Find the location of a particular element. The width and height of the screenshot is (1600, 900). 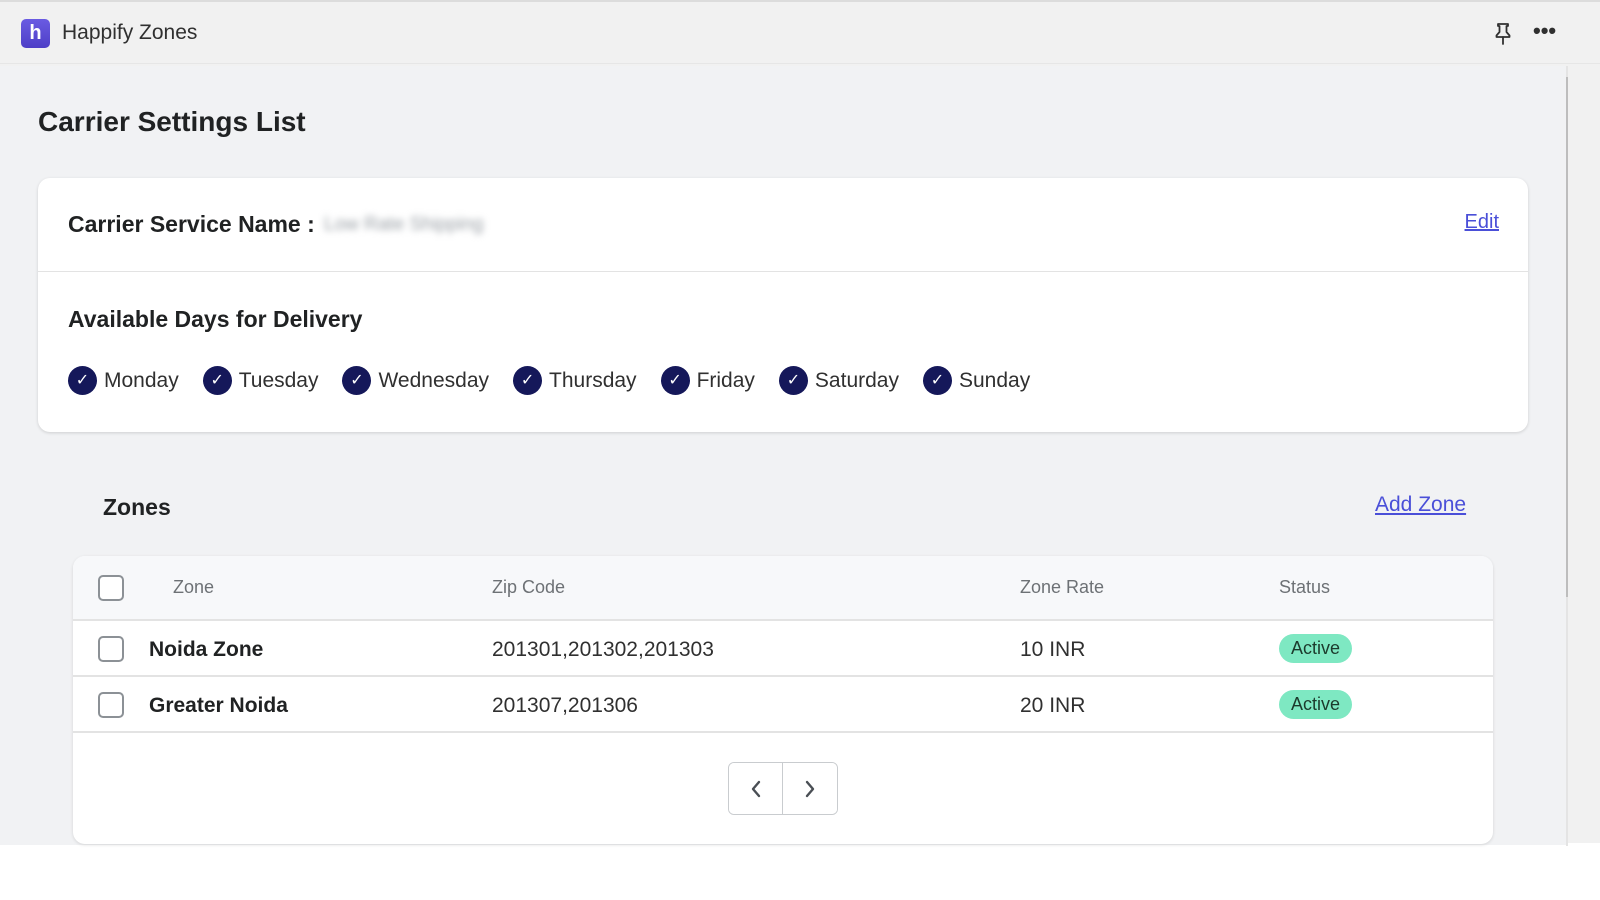

day-checkbox-monday: ✓ Monday is located at coordinates (123, 380).